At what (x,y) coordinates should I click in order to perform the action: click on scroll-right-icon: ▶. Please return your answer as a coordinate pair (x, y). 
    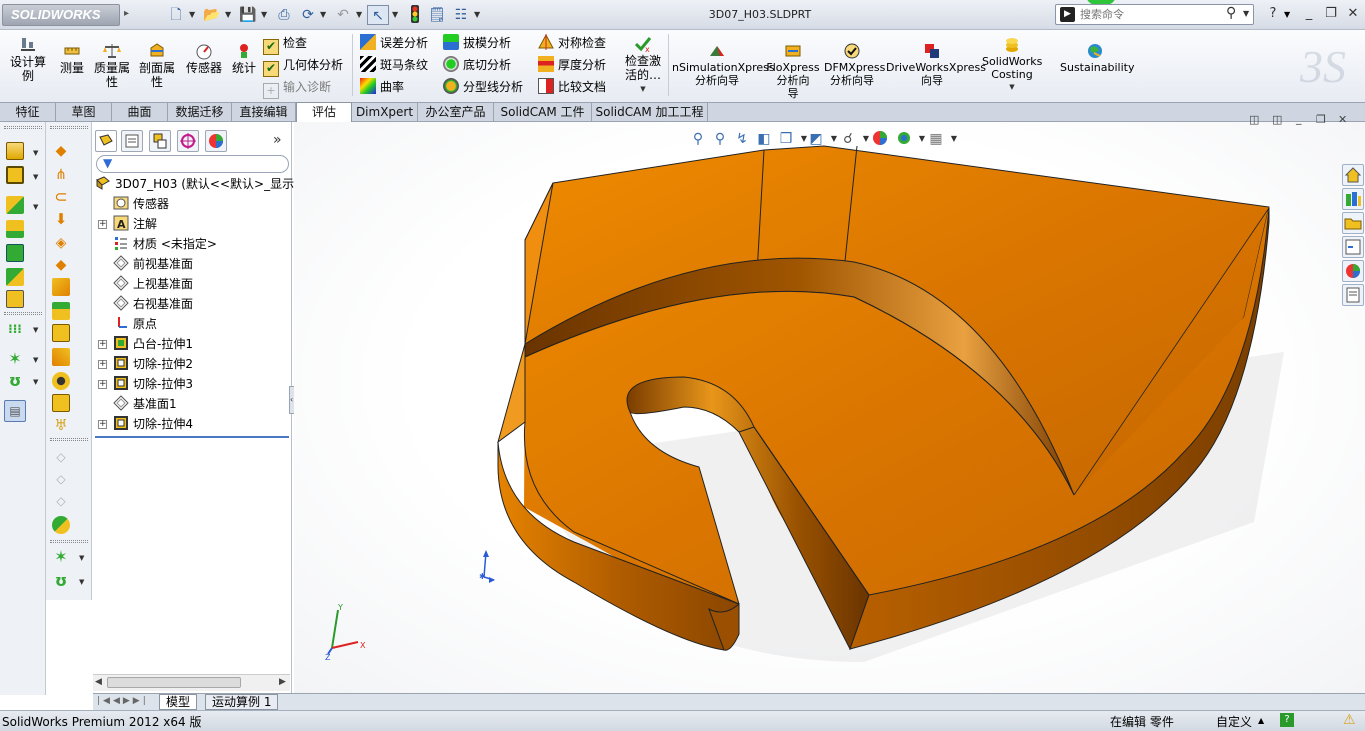
    Looking at the image, I should click on (282, 682).